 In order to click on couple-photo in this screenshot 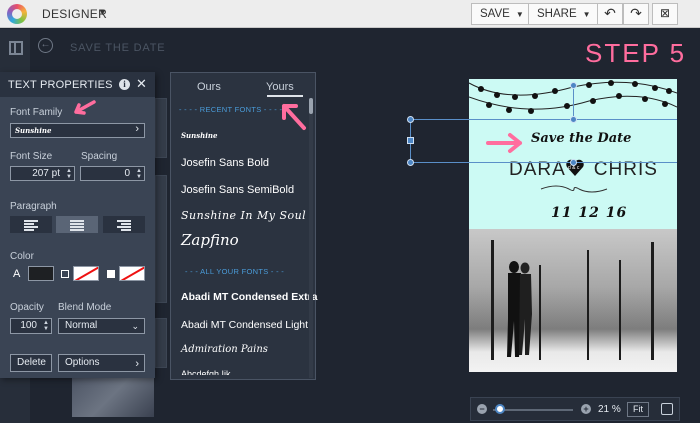, I will do `click(573, 300)`.